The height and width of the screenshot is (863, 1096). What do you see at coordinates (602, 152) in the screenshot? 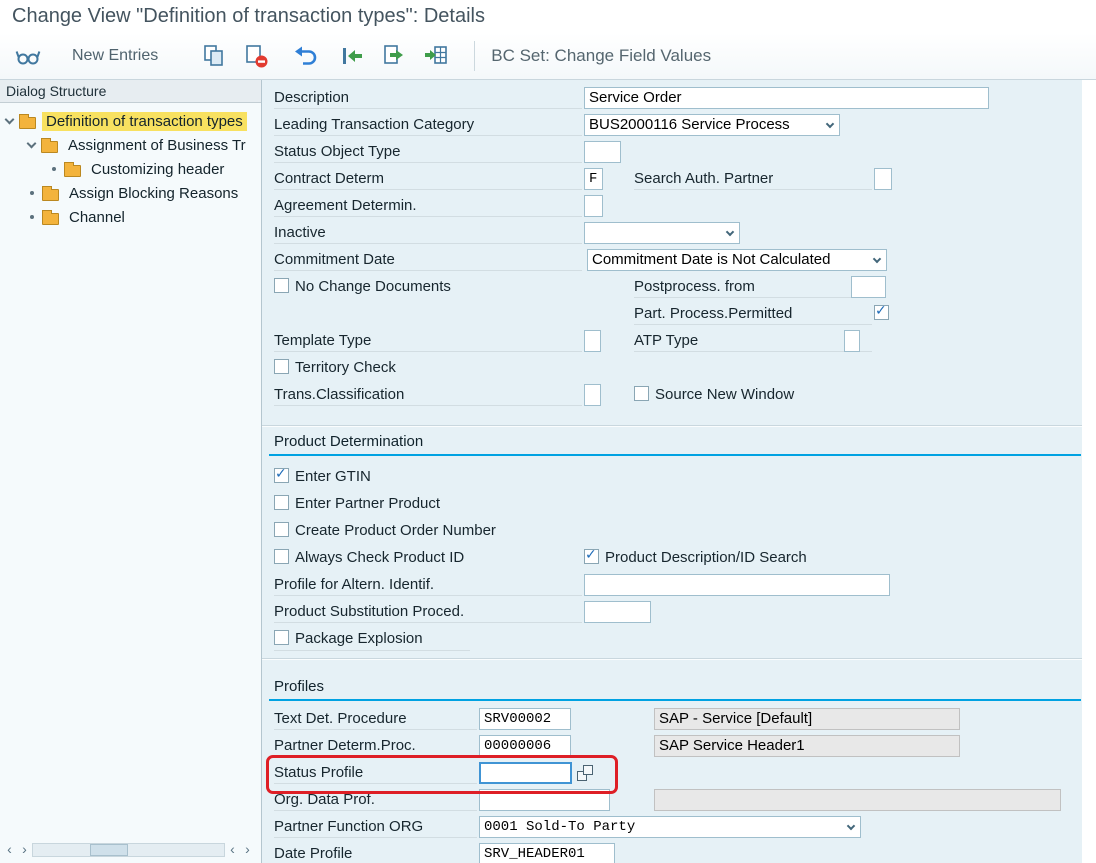
I see `status-object-type-input` at bounding box center [602, 152].